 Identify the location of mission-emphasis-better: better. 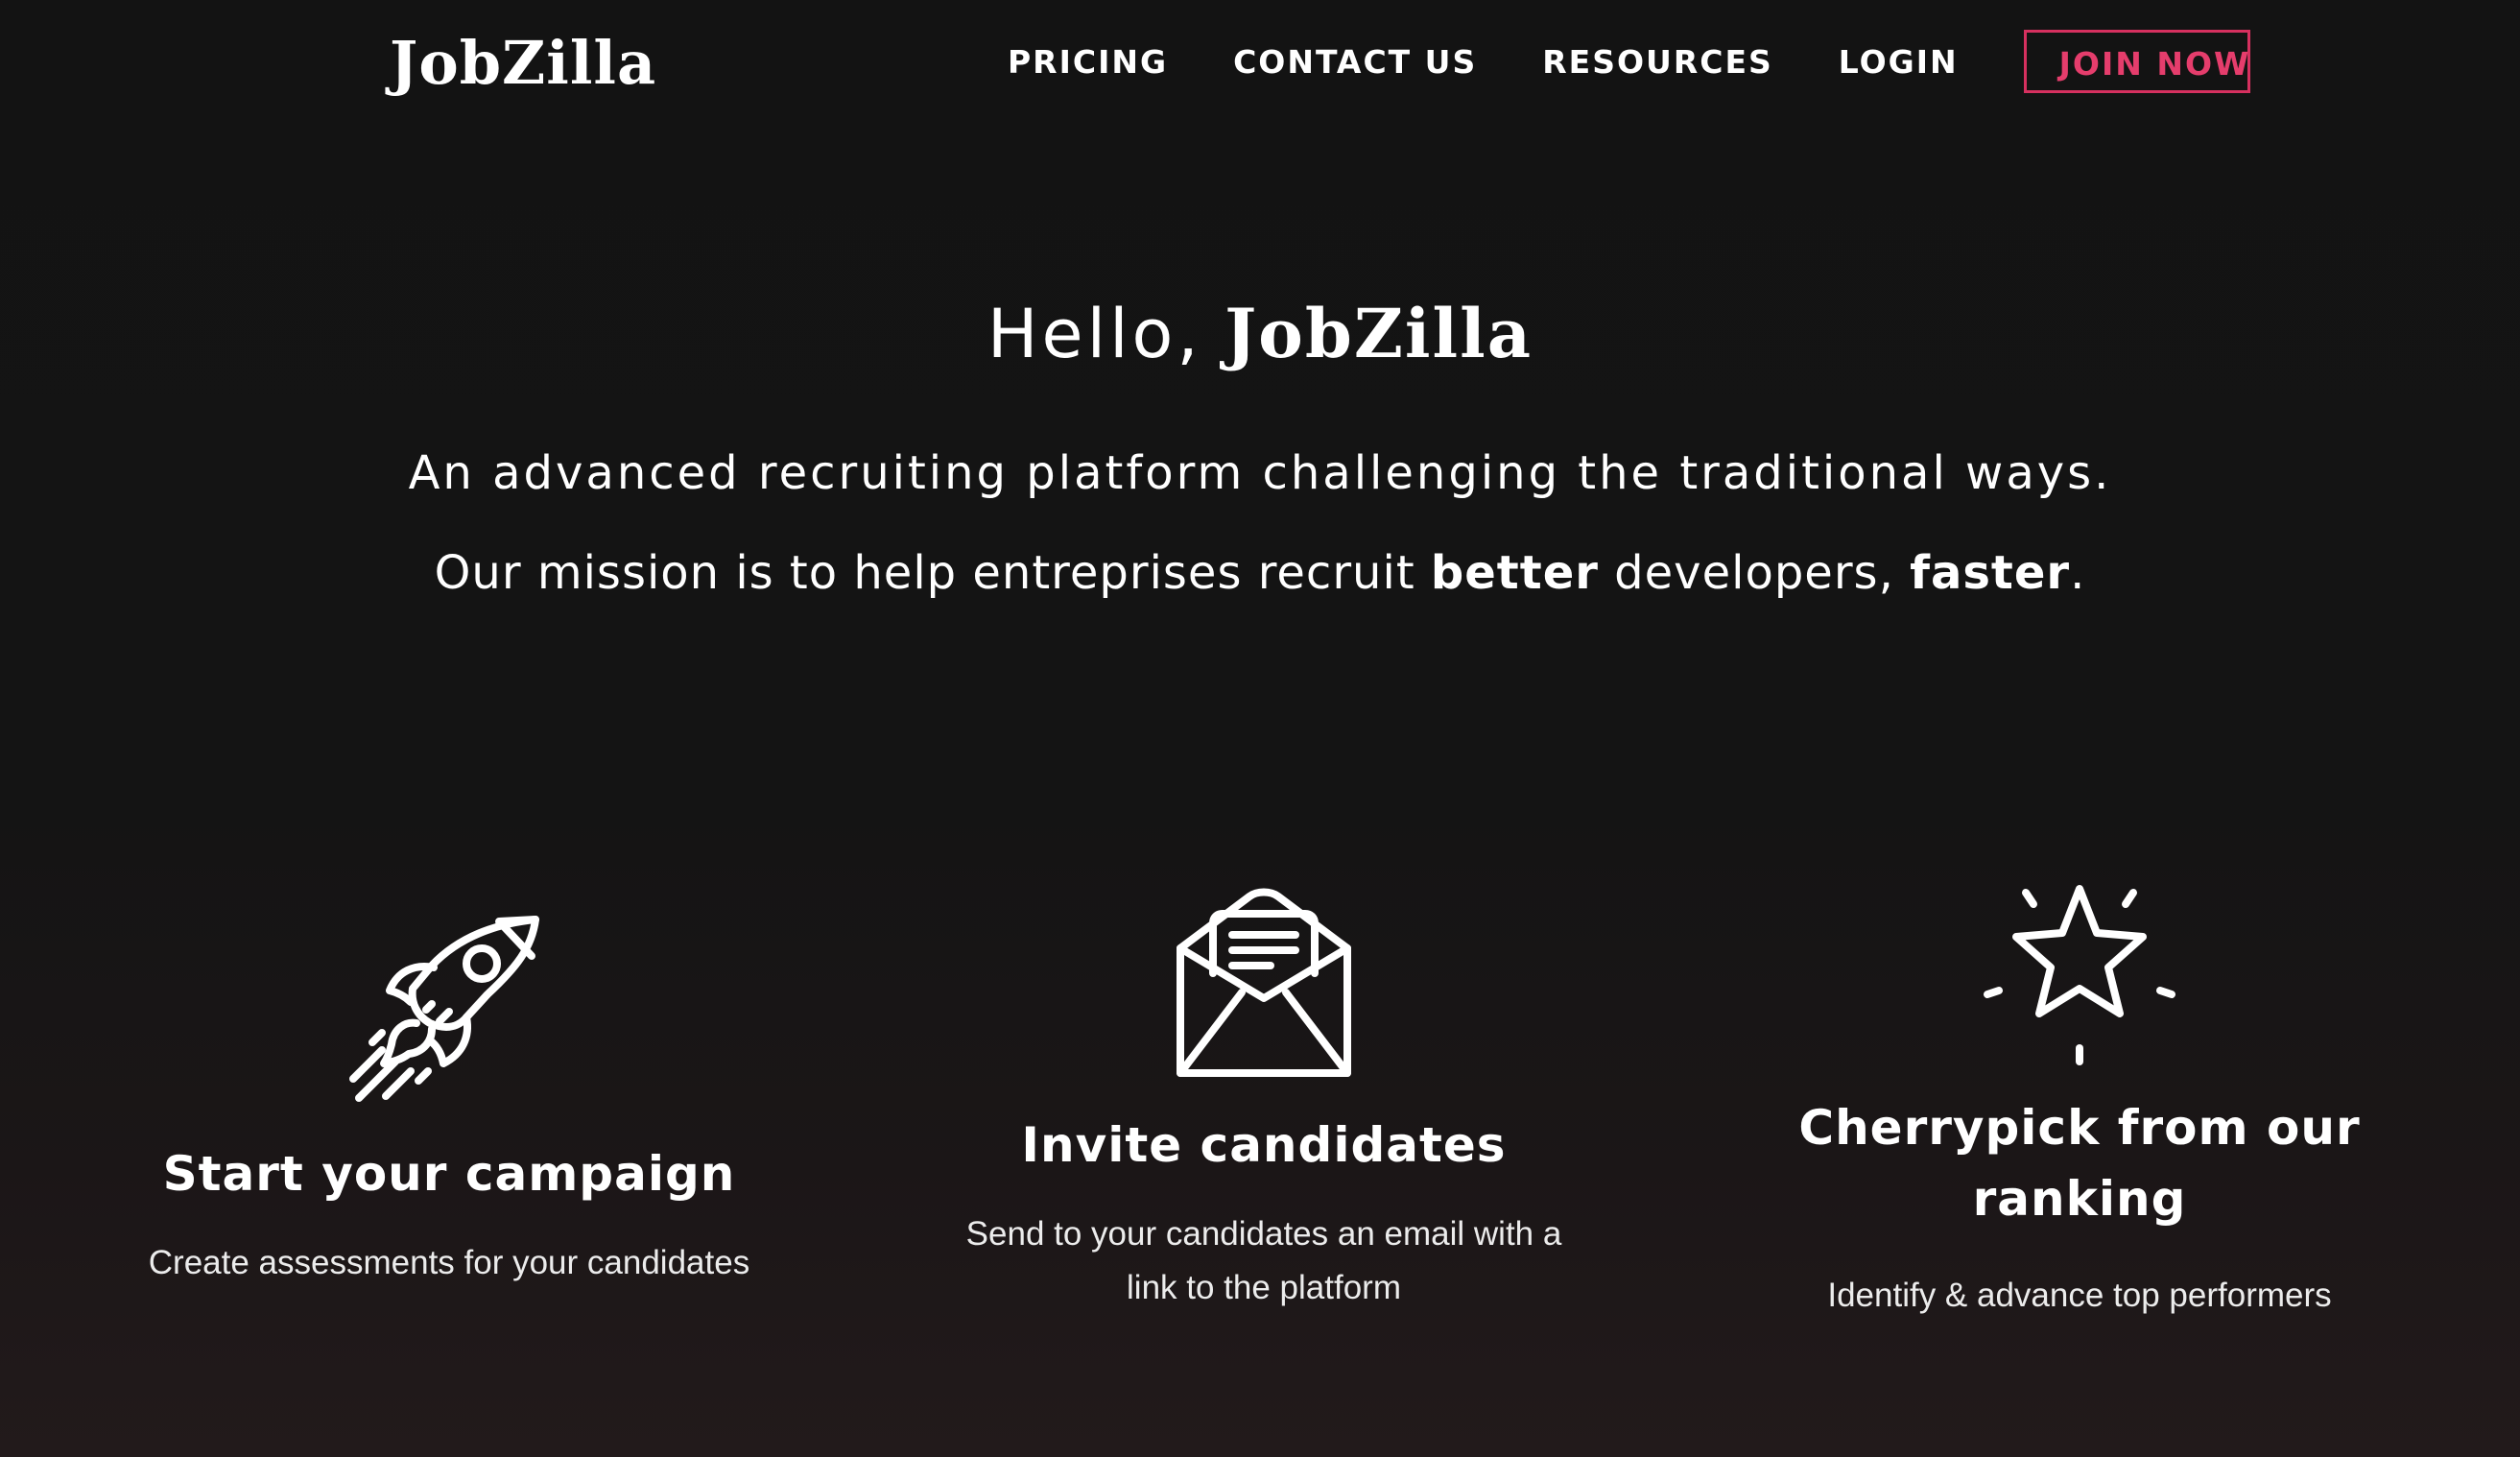
(1515, 573).